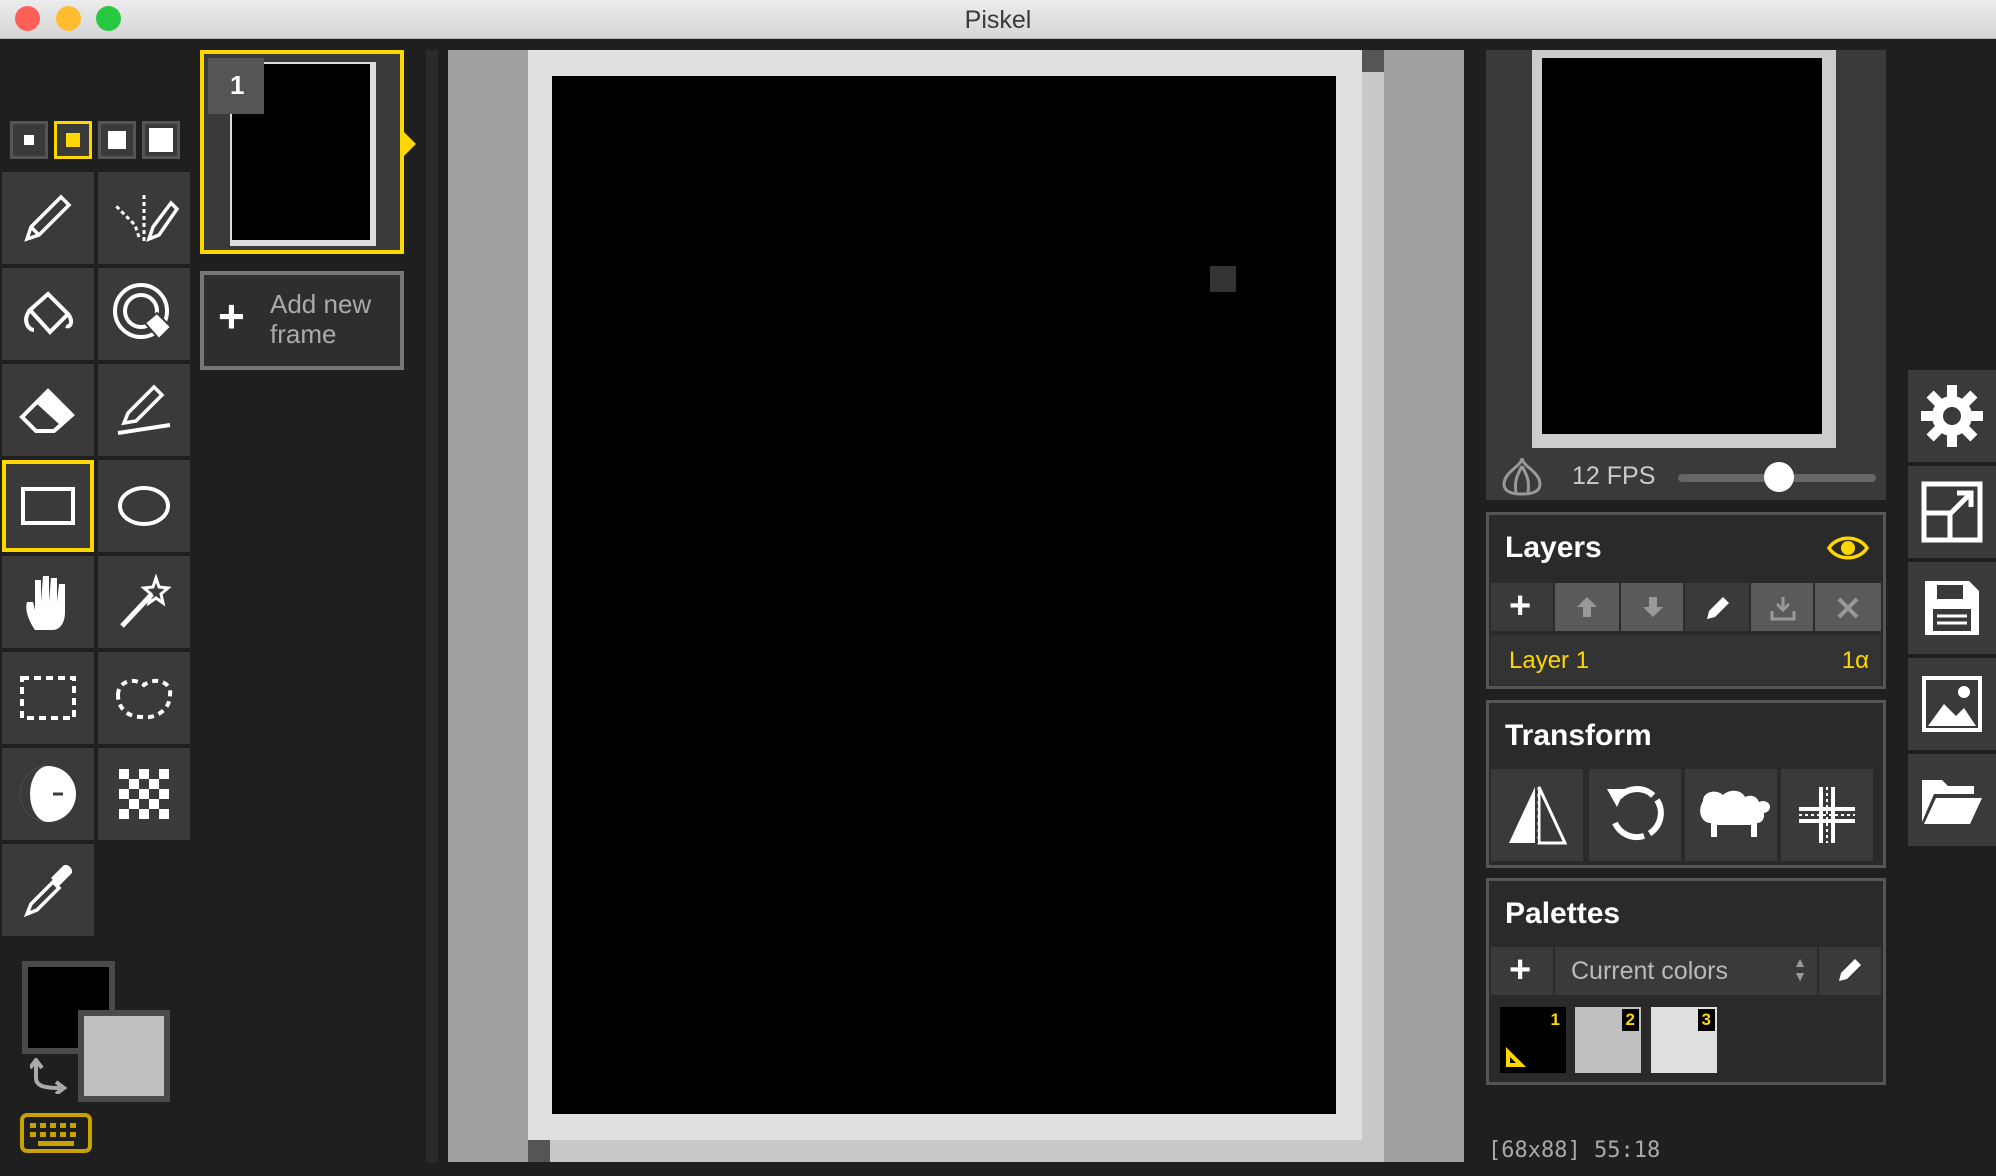  I want to click on add-layer-button: +, so click(1522, 607).